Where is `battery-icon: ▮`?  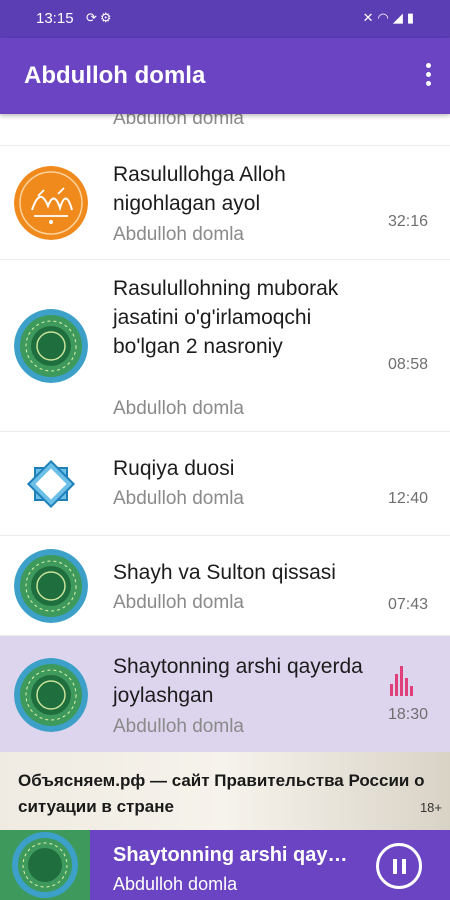
battery-icon: ▮ is located at coordinates (412, 17).